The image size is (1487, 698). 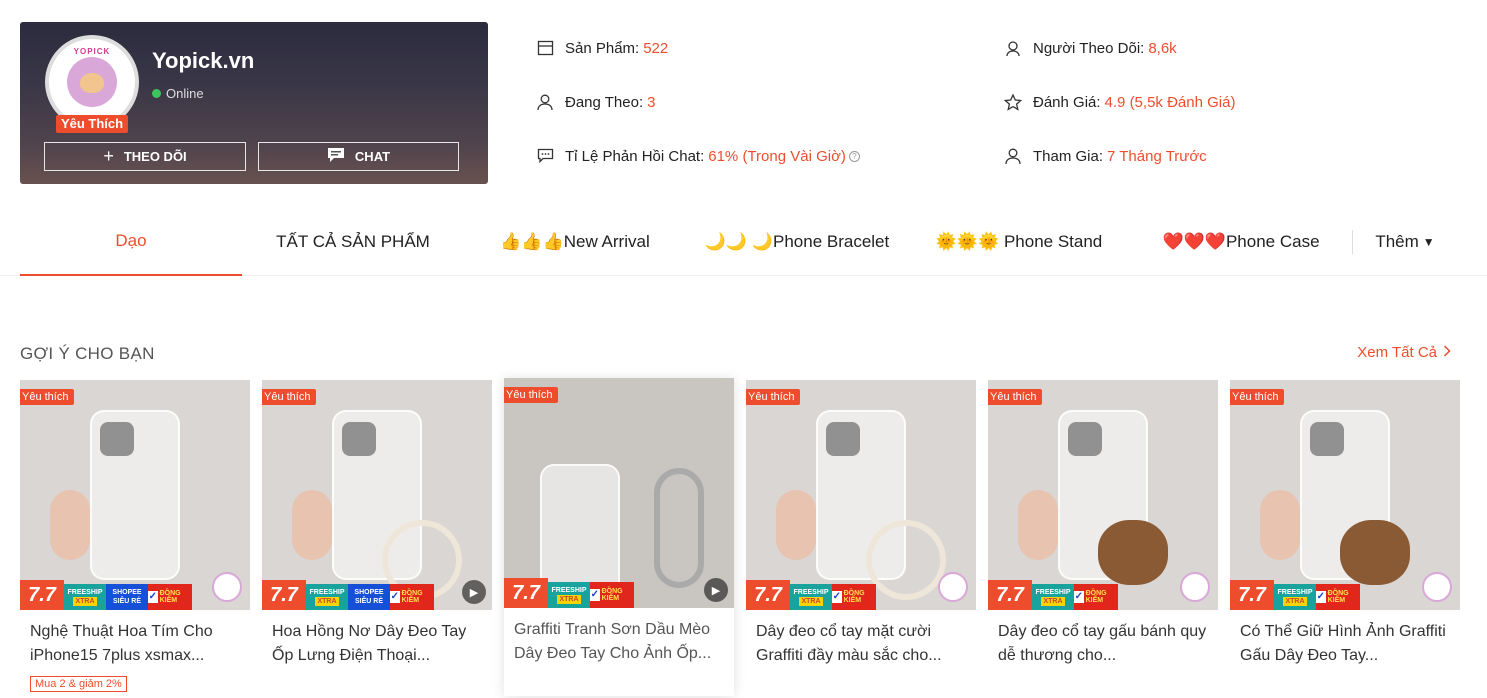 What do you see at coordinates (127, 597) in the screenshot?
I see `sieu-re-badge: SHOPEE SIÊU RẺ` at bounding box center [127, 597].